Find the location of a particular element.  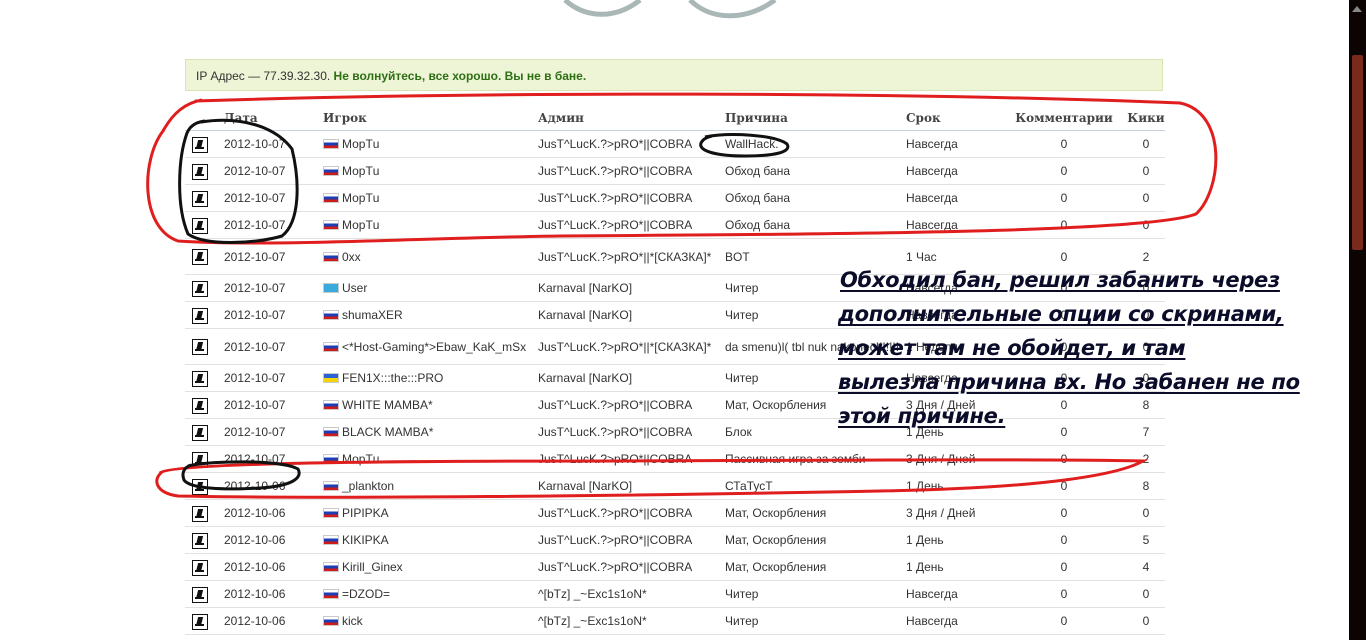

column-header-game is located at coordinates (200, 118).